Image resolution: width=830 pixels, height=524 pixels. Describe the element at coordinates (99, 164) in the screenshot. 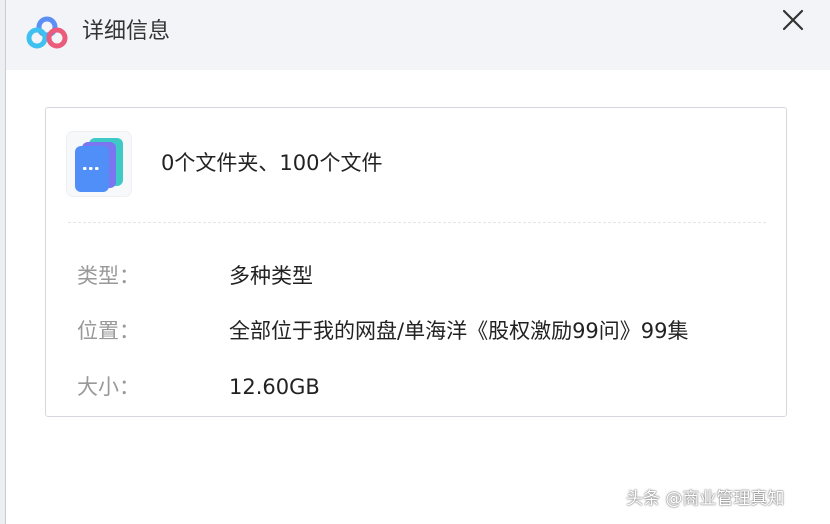

I see `multi-file-icon` at that location.